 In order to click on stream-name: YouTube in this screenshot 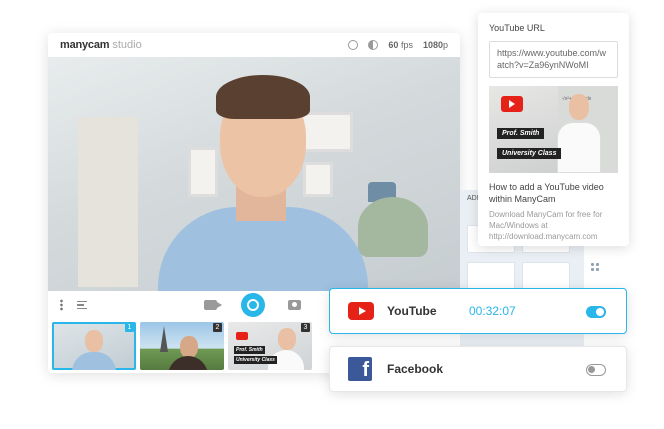, I will do `click(412, 311)`.